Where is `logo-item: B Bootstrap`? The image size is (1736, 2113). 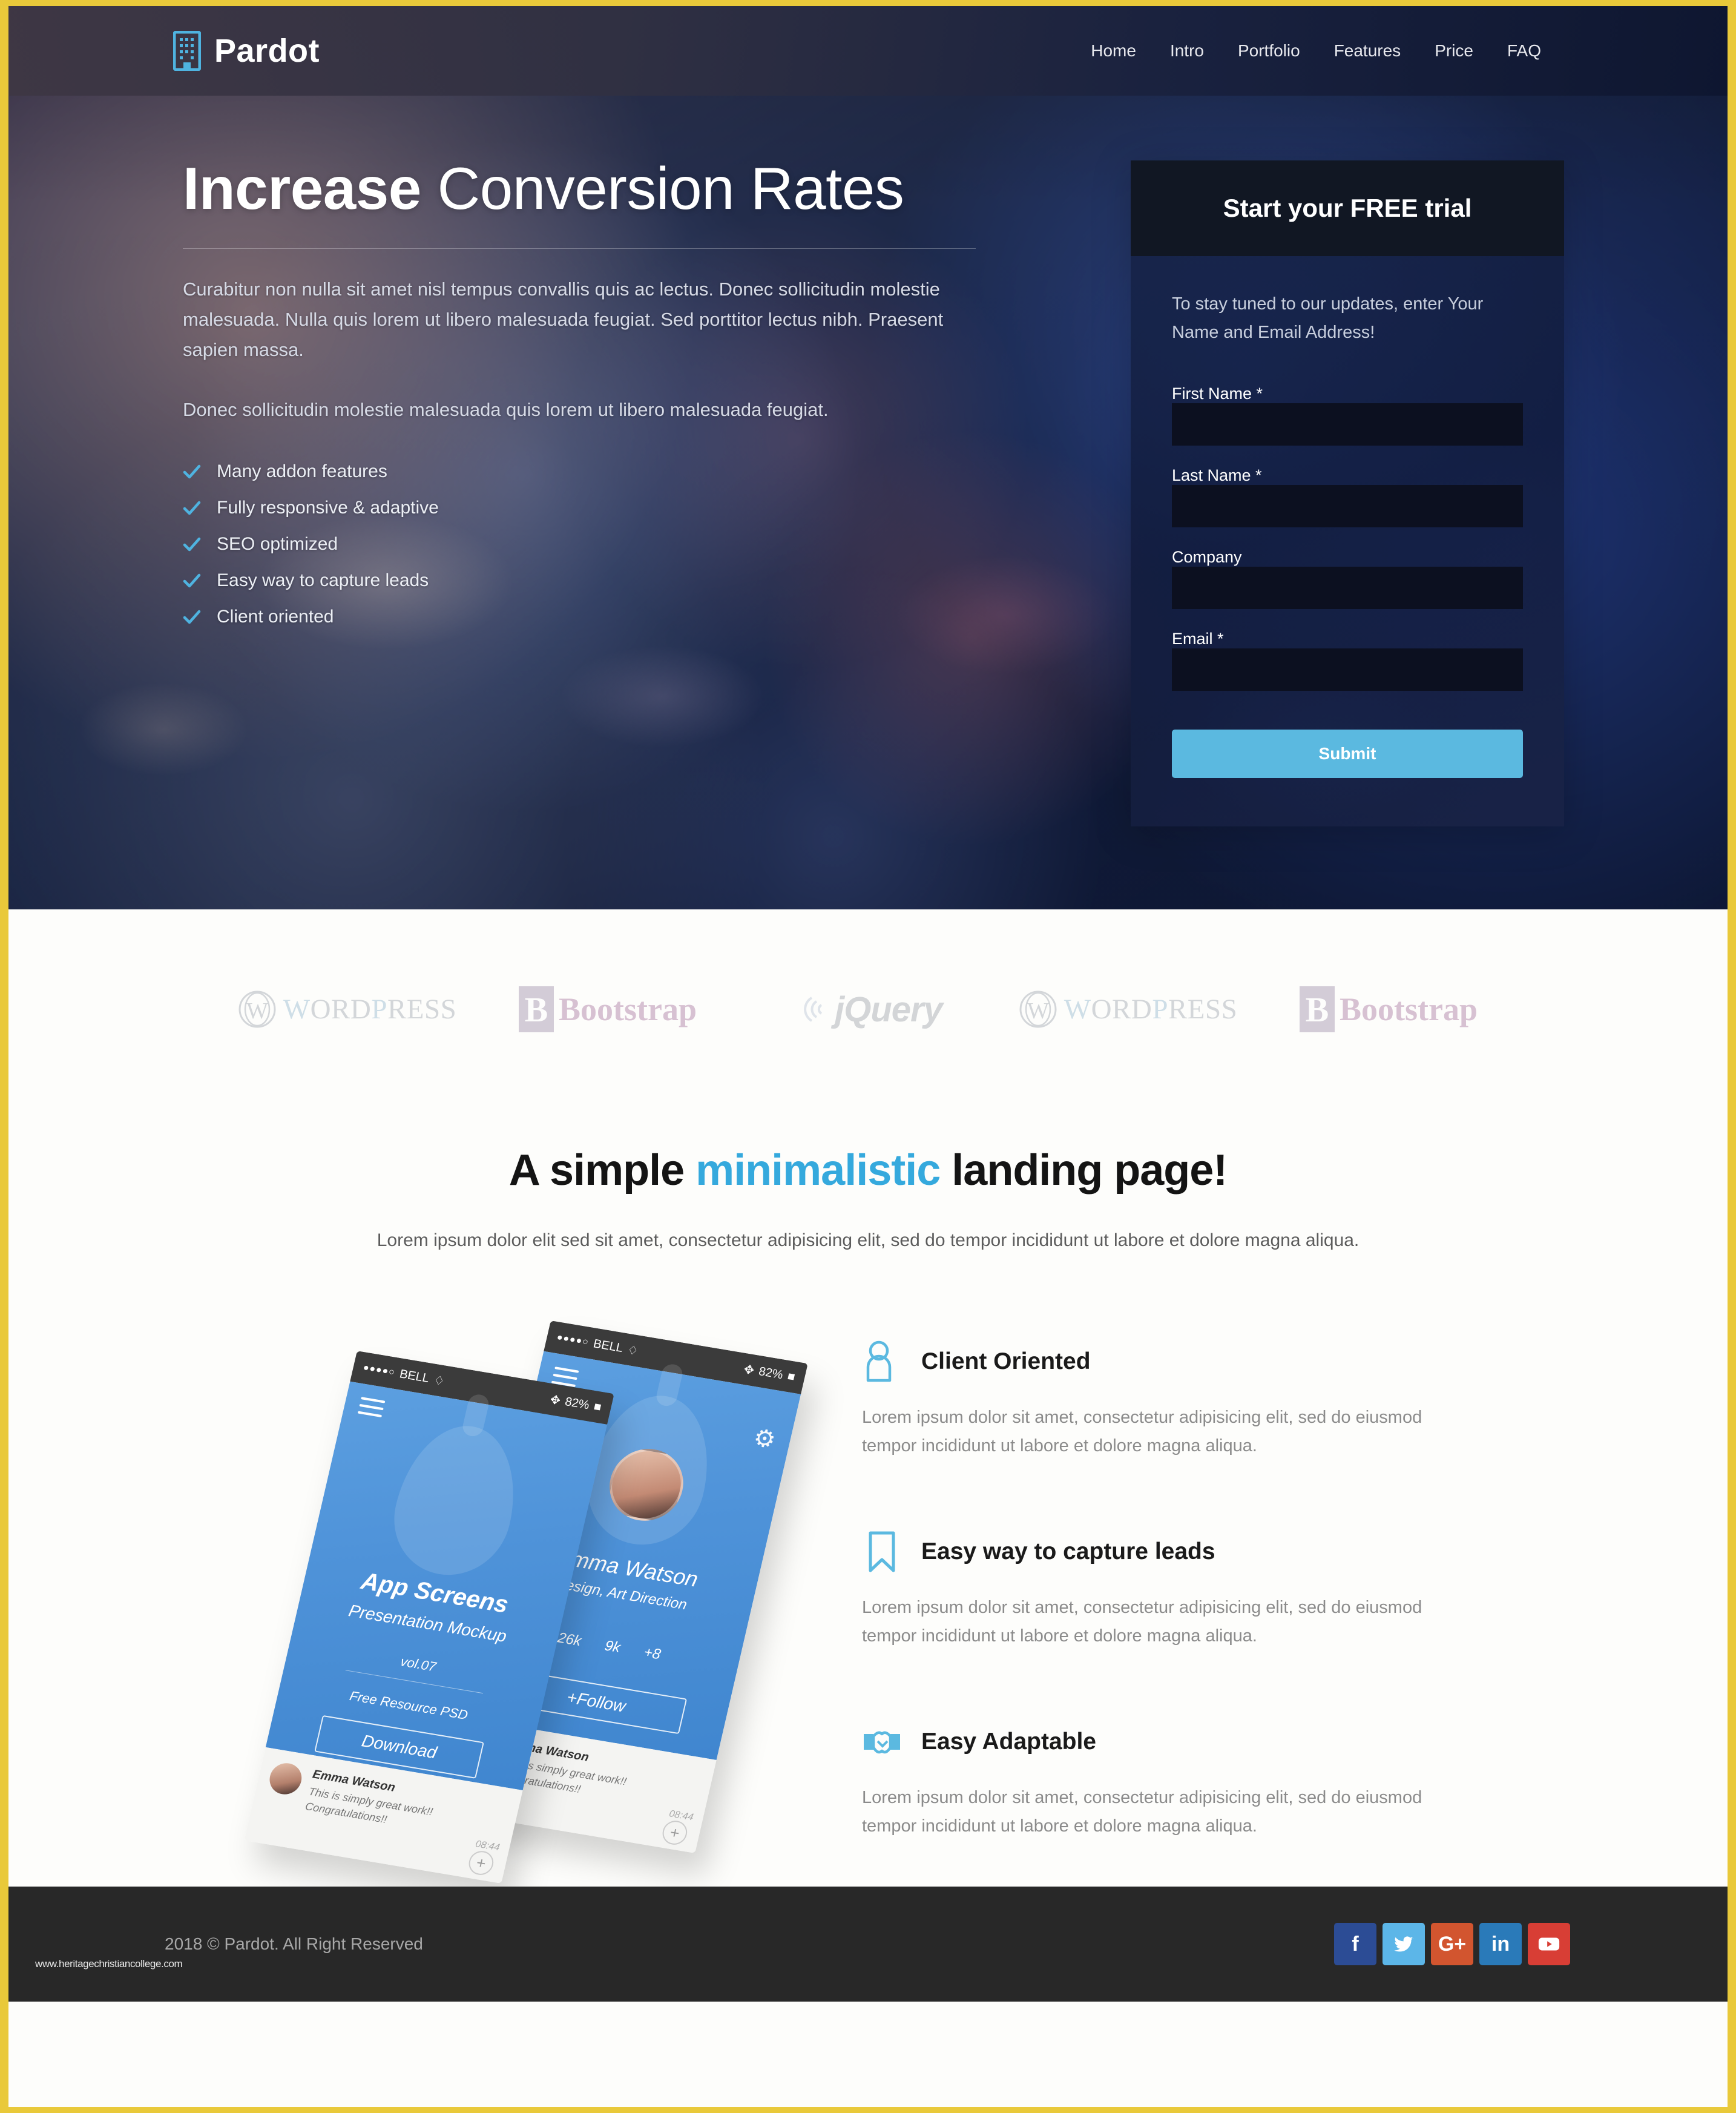
logo-item: B Bootstrap is located at coordinates (1388, 1009).